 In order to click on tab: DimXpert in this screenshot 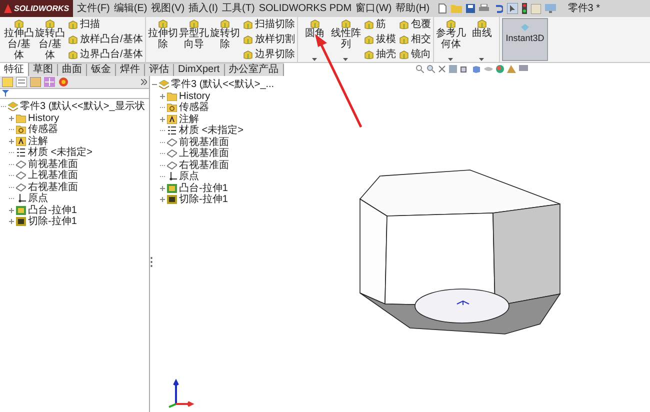, I will do `click(199, 70)`.